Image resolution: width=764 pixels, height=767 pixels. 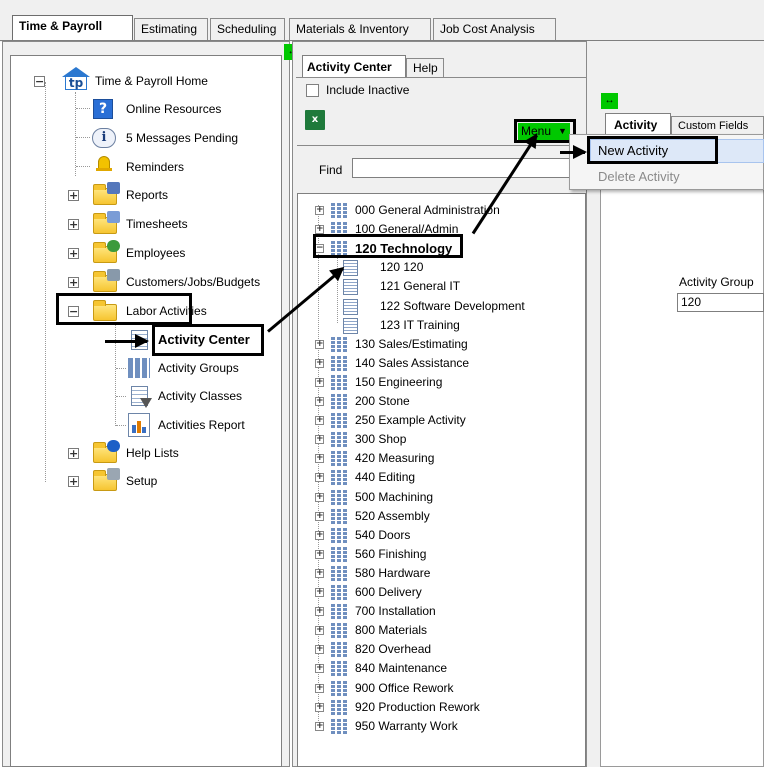 I want to click on tree-root-label: Time & Payroll Home, so click(x=151, y=81).